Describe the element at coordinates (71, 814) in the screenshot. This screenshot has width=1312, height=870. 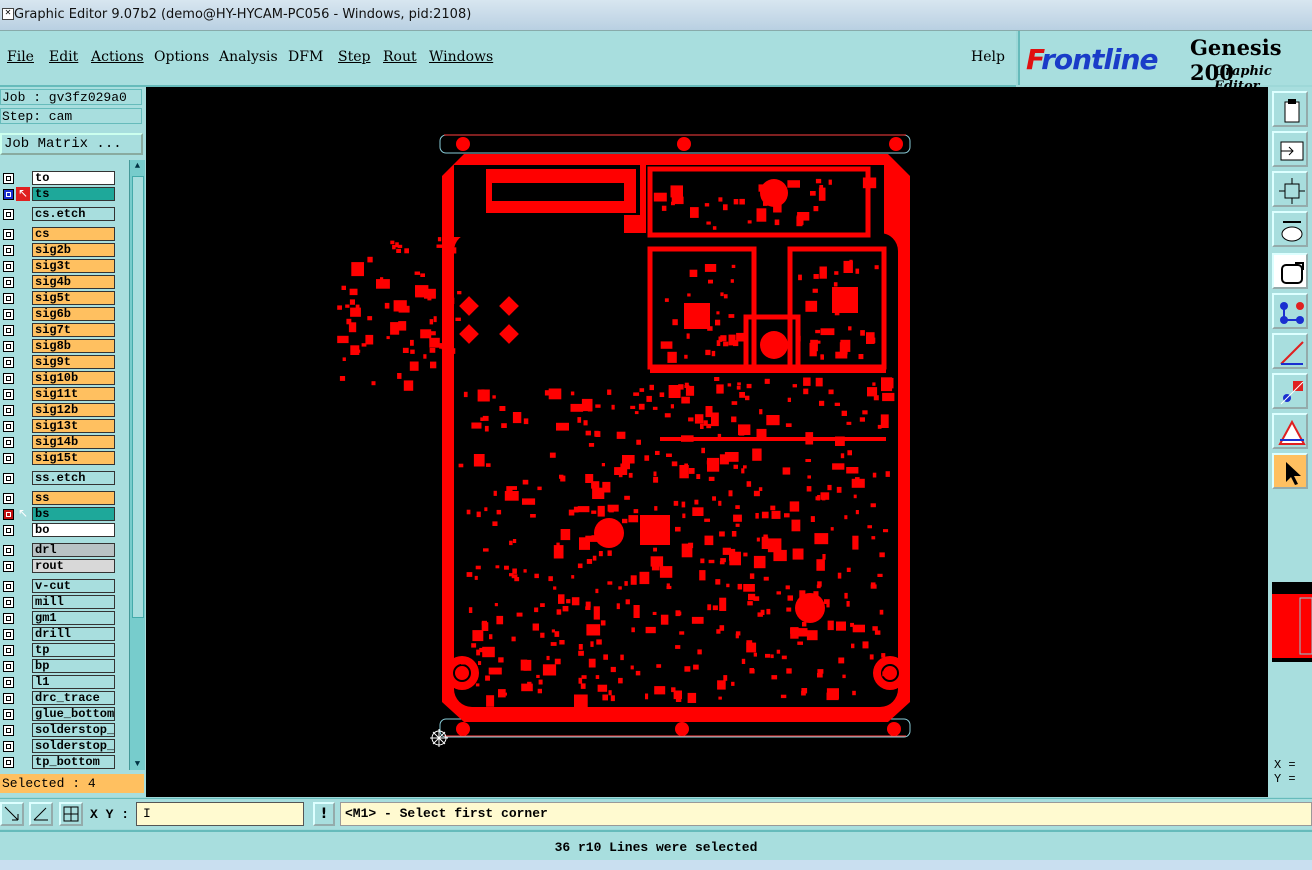
I see `grid-mode-button` at that location.